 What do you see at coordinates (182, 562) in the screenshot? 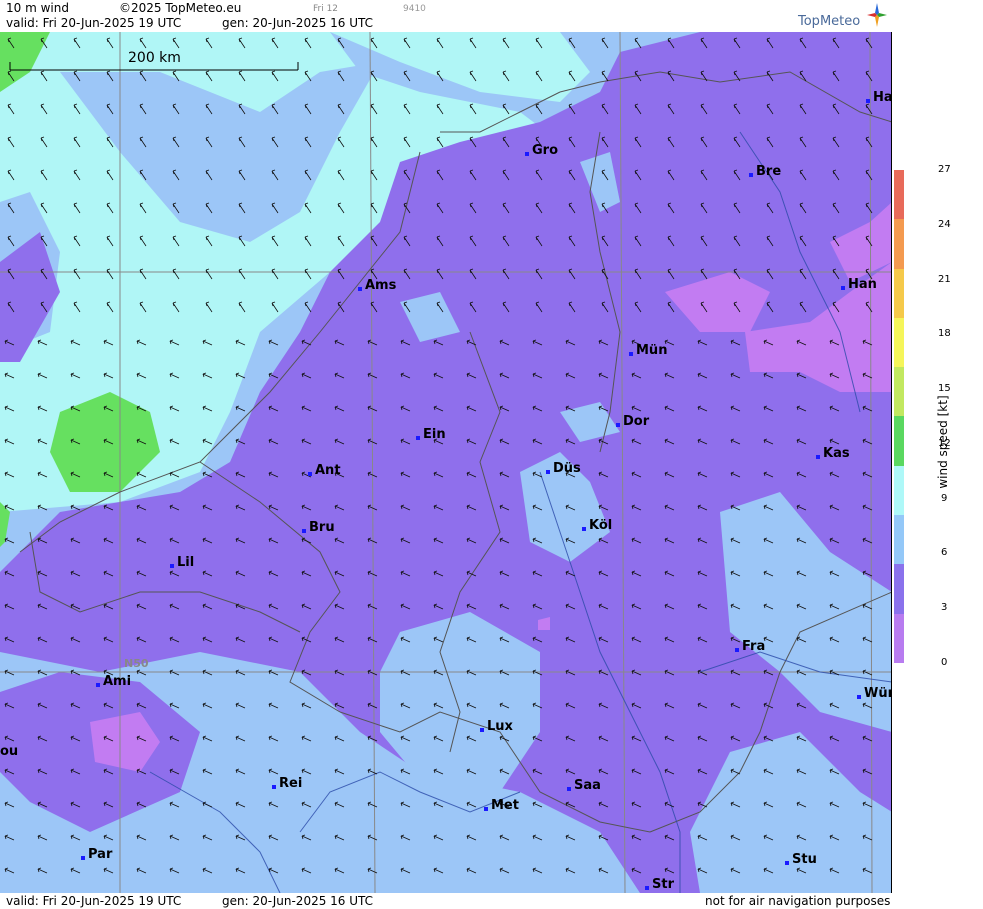
I see `city-label: Lil` at bounding box center [182, 562].